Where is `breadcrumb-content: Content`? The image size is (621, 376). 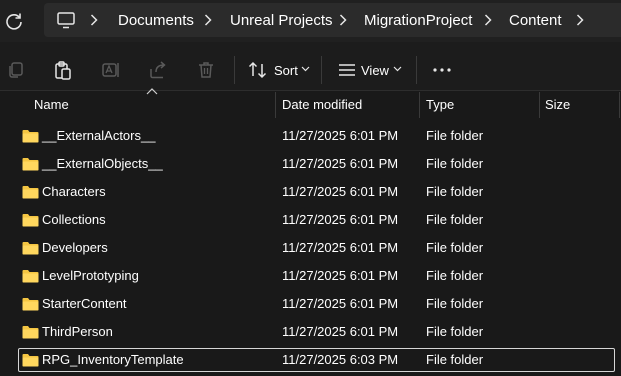
breadcrumb-content: Content is located at coordinates (535, 21).